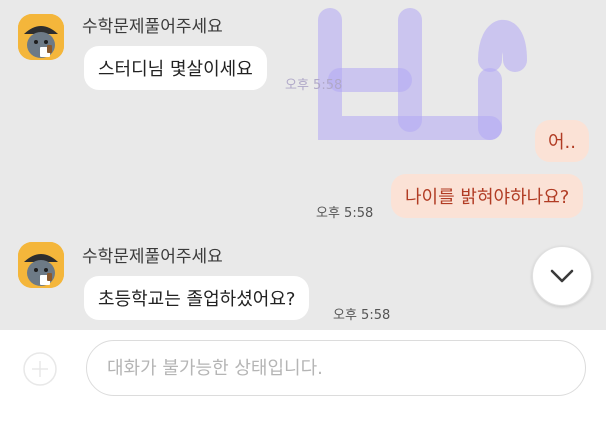  I want to click on attach-button, so click(40, 369).